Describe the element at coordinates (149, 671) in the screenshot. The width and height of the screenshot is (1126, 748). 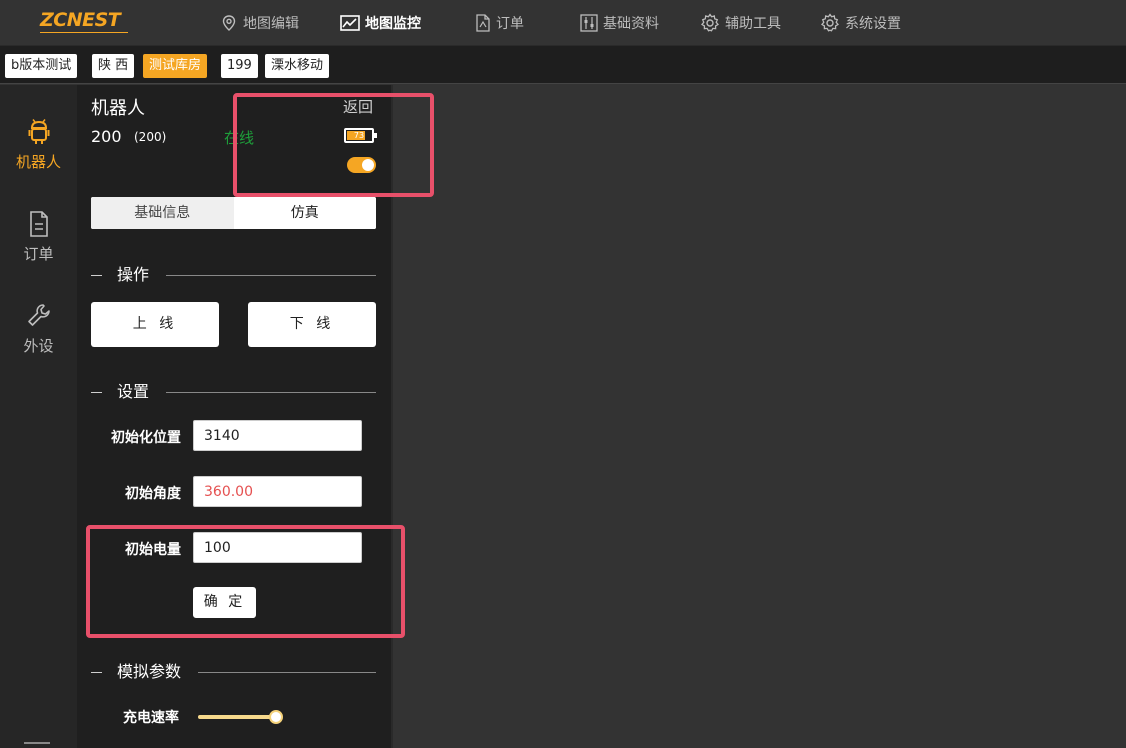
I see `section-simulation-label: 模拟参数` at that location.